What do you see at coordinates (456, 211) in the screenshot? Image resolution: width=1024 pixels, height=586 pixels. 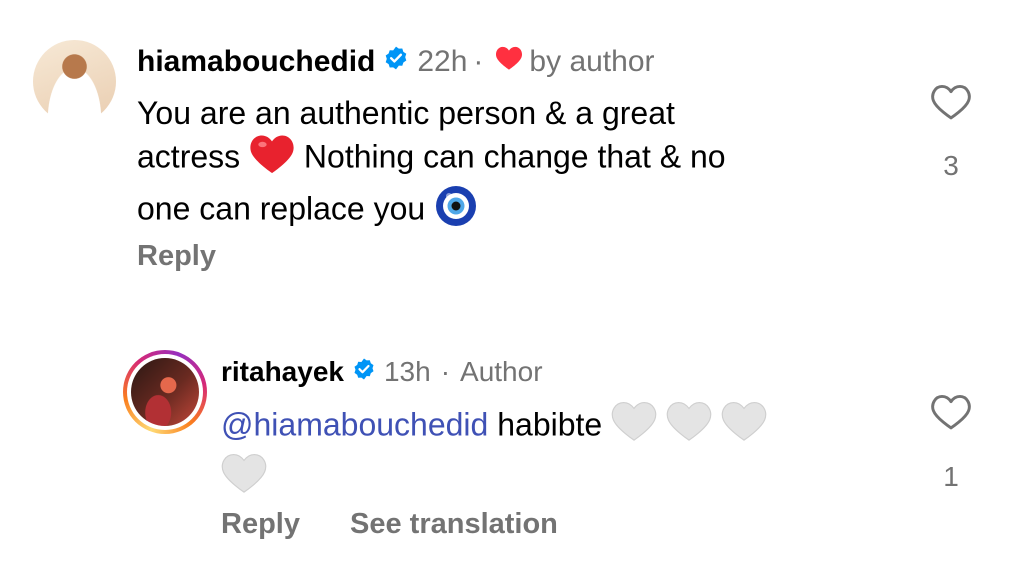 I see `nazar-amulet-emoji` at bounding box center [456, 211].